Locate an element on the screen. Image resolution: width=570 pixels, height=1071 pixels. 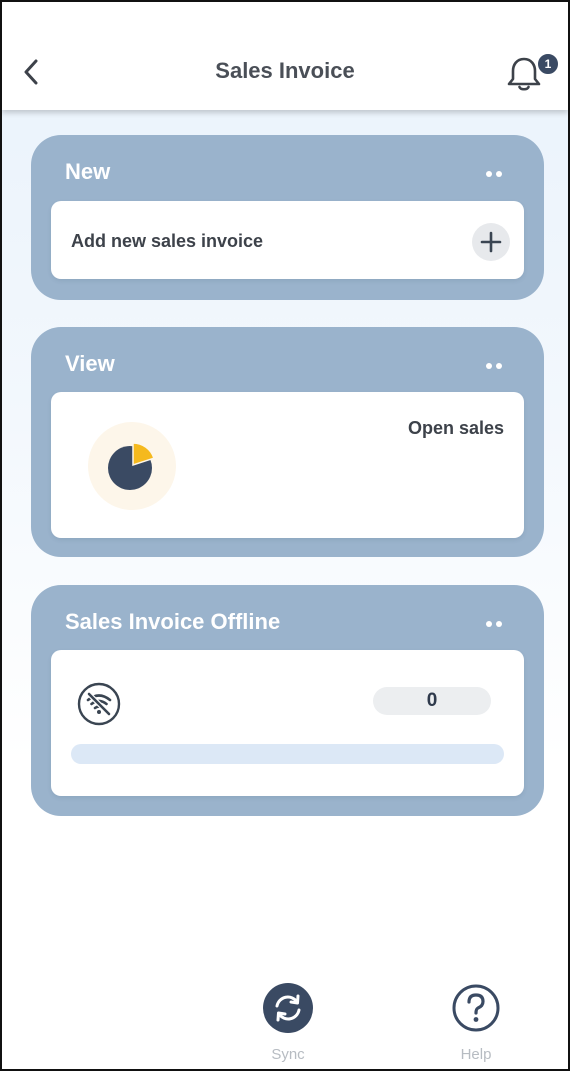
offline-count: 0 is located at coordinates (432, 701).